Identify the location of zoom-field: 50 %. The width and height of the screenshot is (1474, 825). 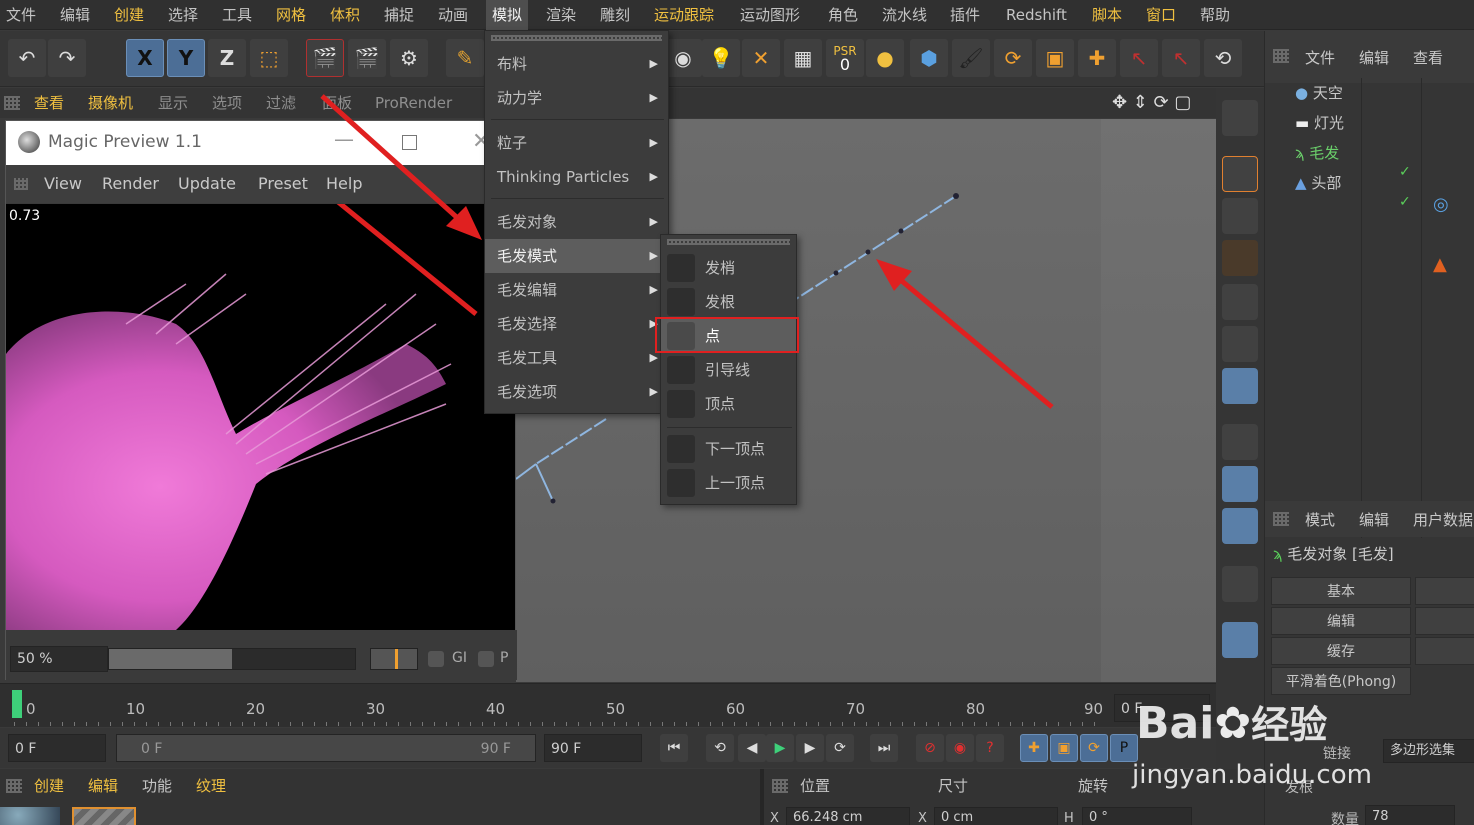
(59, 659).